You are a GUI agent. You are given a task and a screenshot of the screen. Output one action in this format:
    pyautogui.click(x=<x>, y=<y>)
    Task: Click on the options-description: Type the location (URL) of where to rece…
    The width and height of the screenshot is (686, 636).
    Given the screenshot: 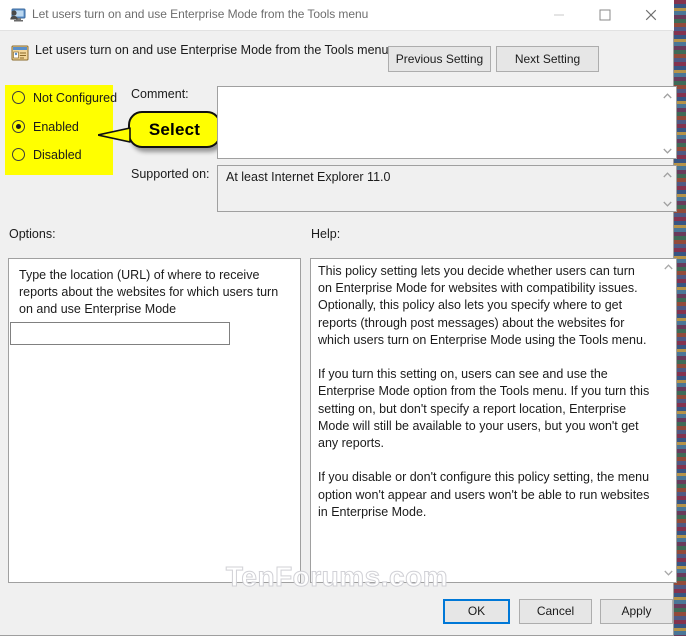 What is the action you would take?
    pyautogui.click(x=149, y=292)
    